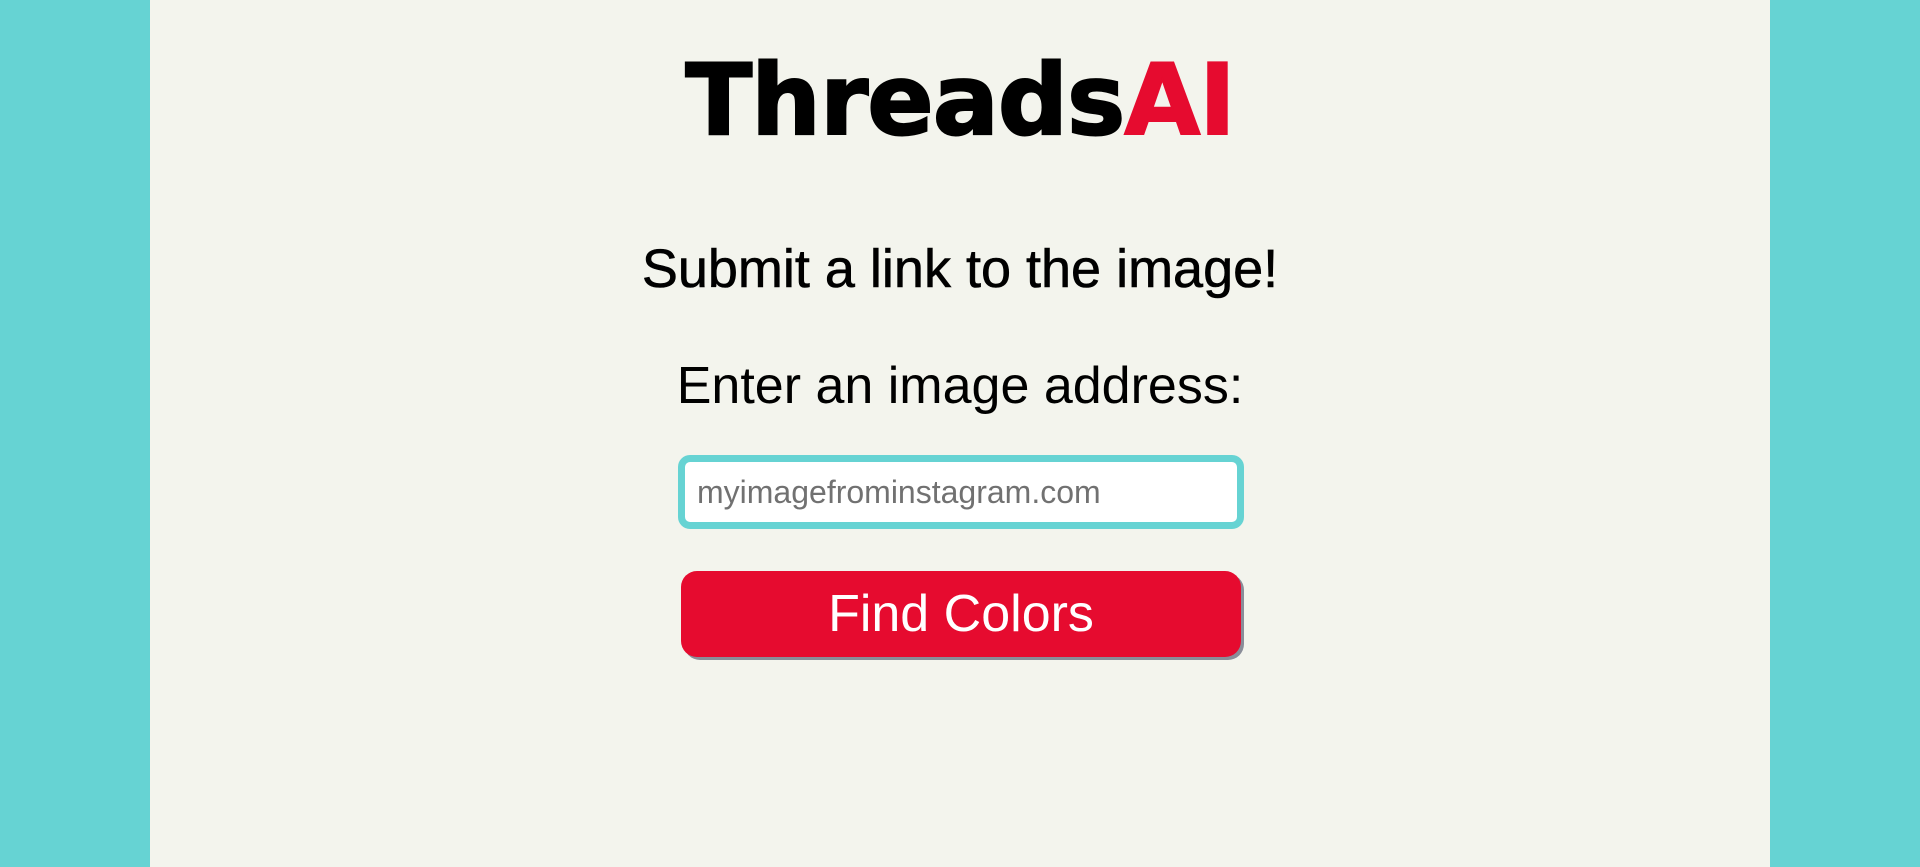  I want to click on logo-accent-text: AI, so click(1179, 101).